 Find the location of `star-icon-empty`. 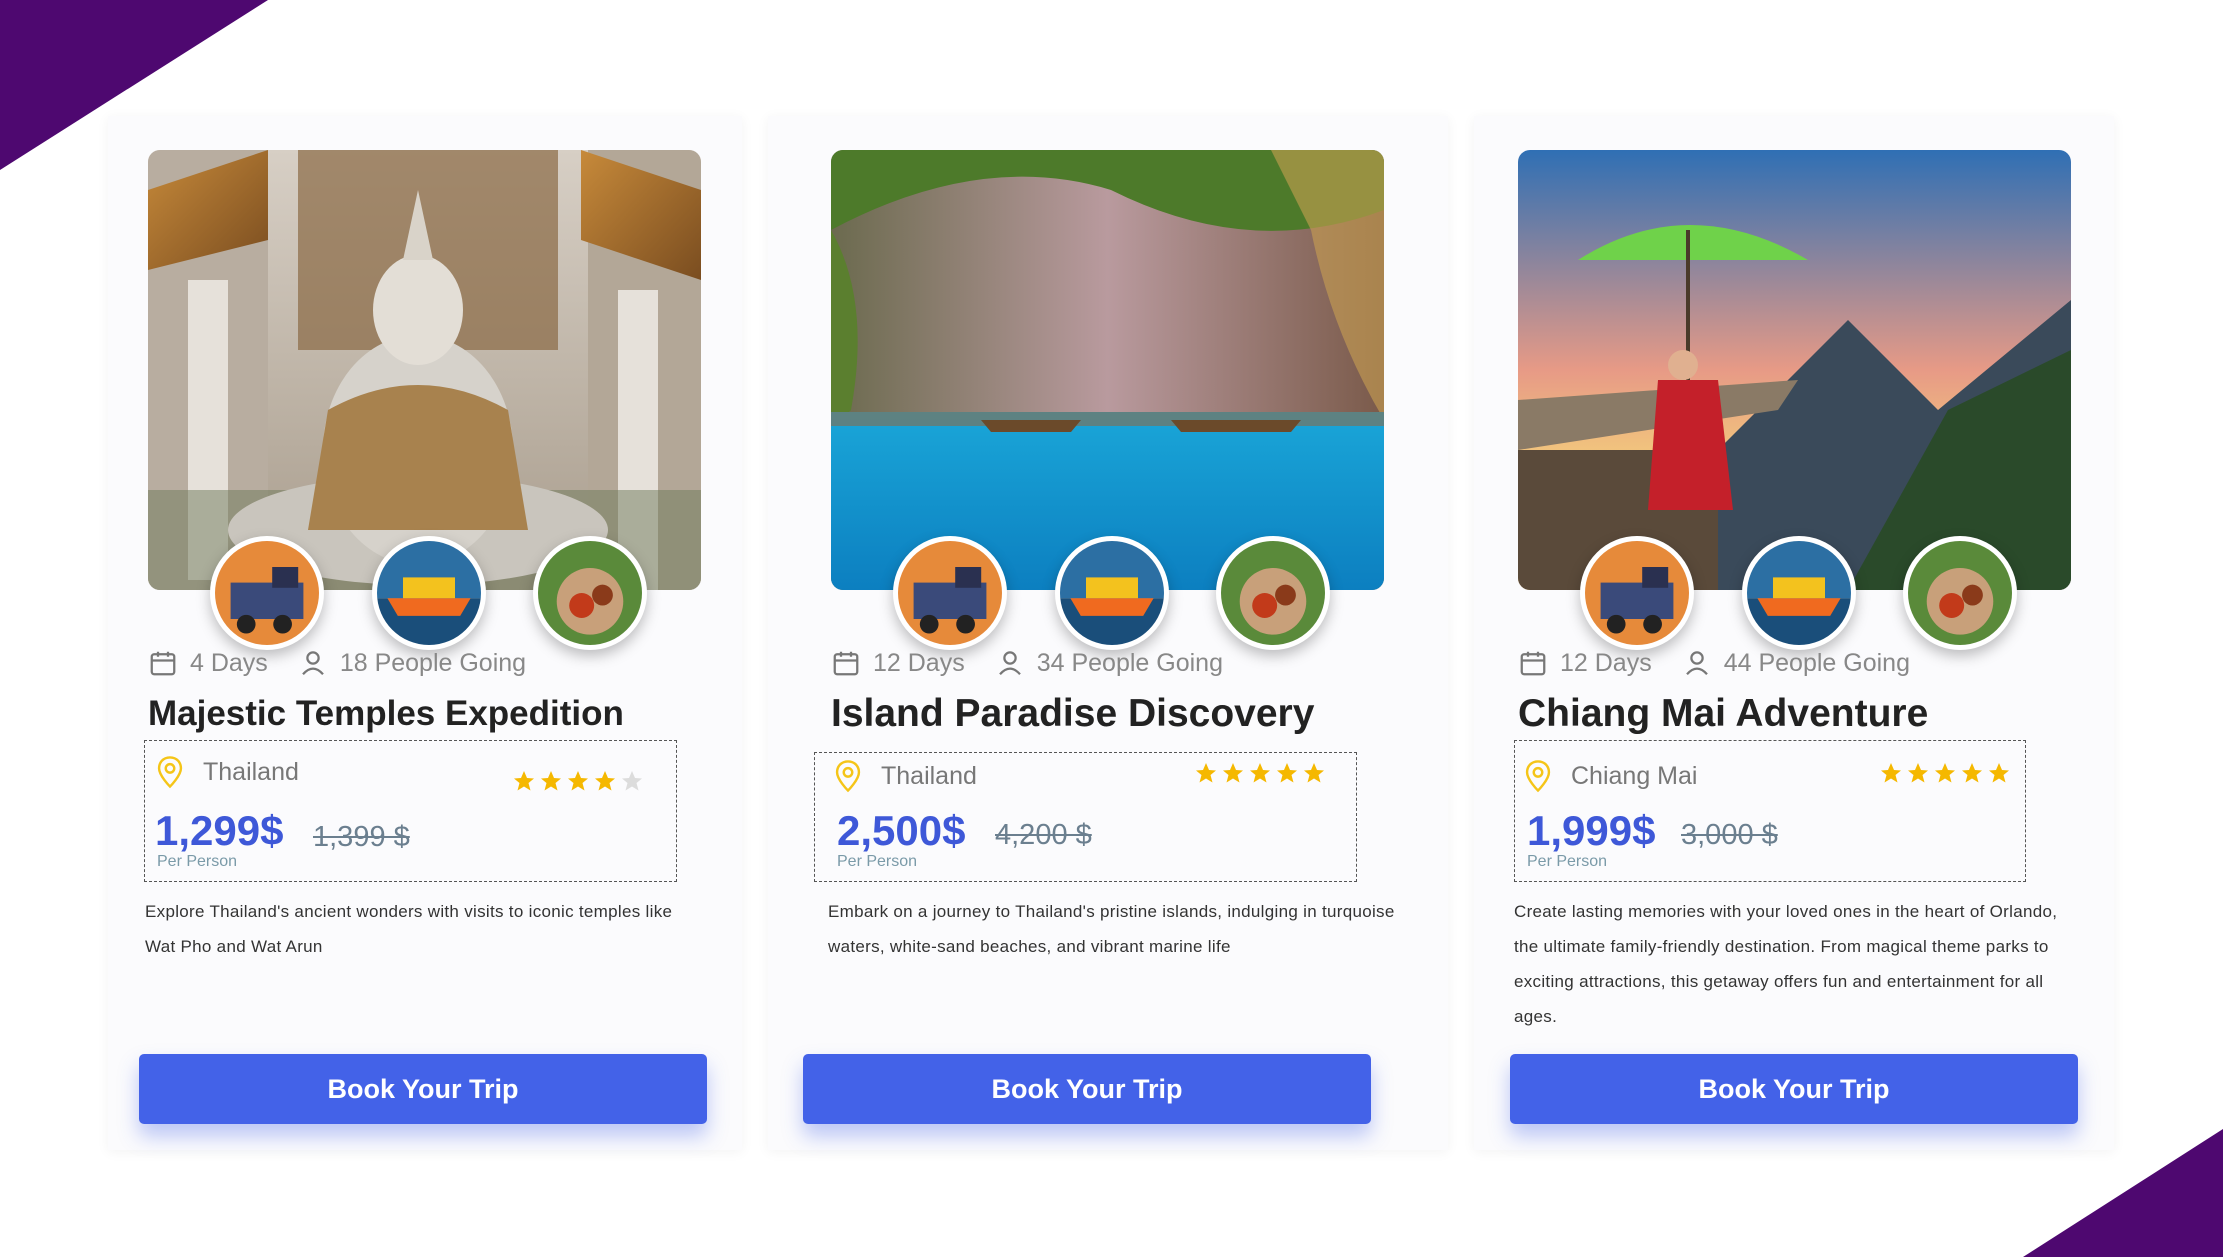

star-icon-empty is located at coordinates (632, 781).